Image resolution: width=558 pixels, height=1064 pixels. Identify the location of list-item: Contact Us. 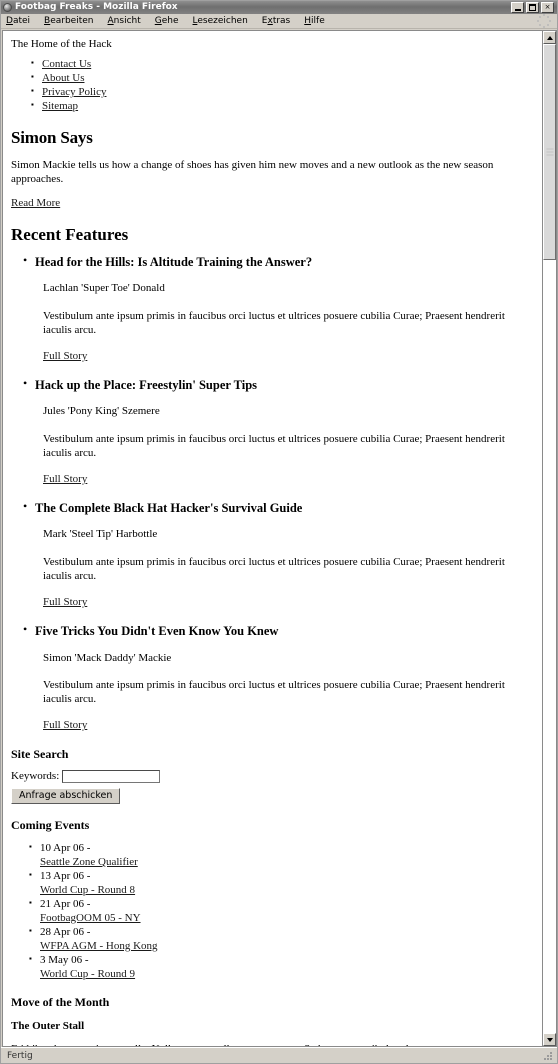
(281, 63).